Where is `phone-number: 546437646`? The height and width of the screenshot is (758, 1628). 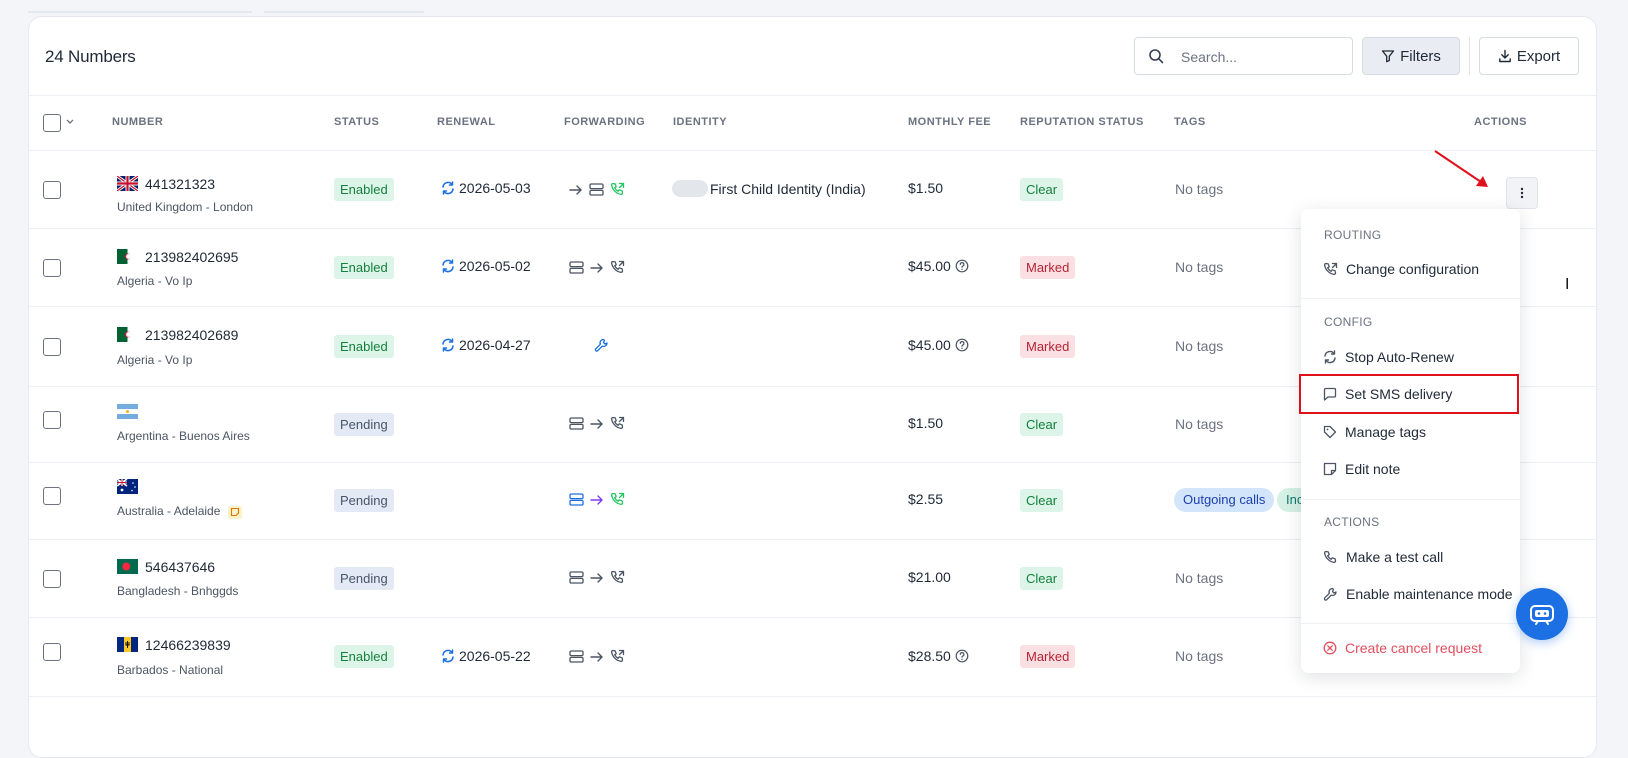 phone-number: 546437646 is located at coordinates (180, 567).